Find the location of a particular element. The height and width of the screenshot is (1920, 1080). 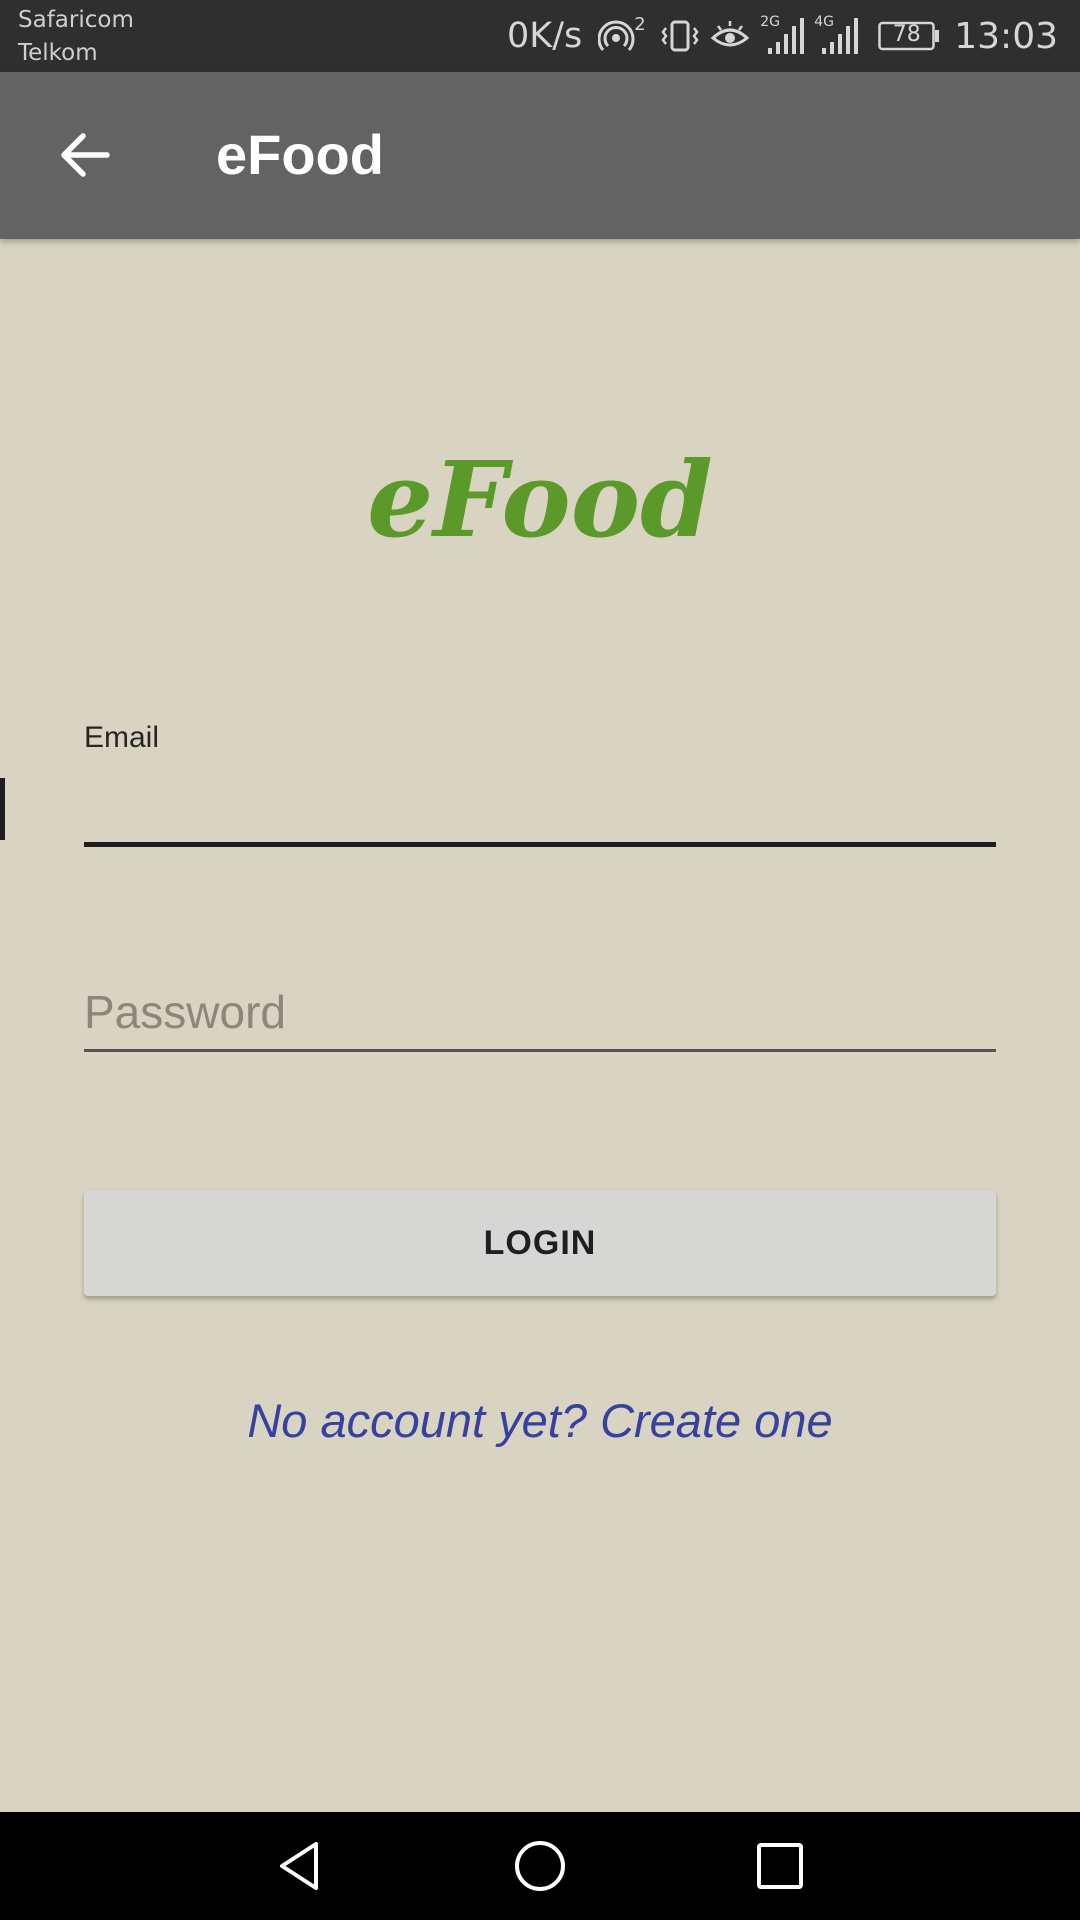

arrow-left-icon is located at coordinates (85, 155).